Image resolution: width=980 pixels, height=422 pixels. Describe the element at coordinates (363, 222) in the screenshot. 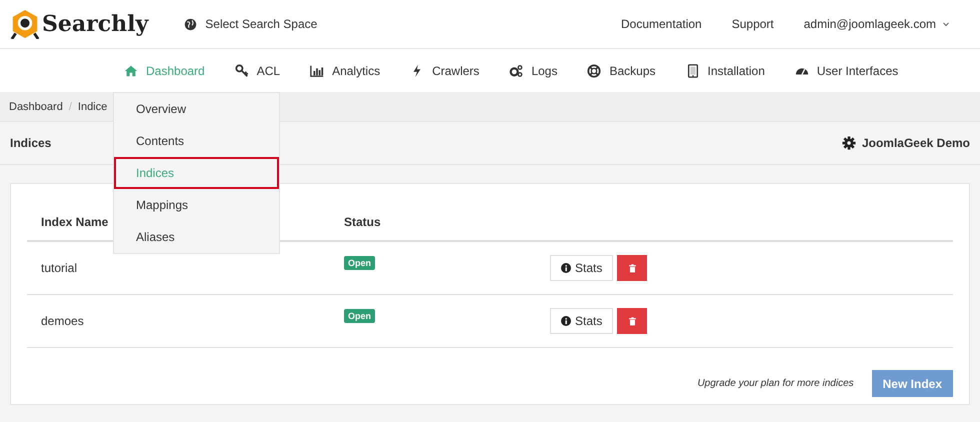

I see `column-header: Status` at that location.